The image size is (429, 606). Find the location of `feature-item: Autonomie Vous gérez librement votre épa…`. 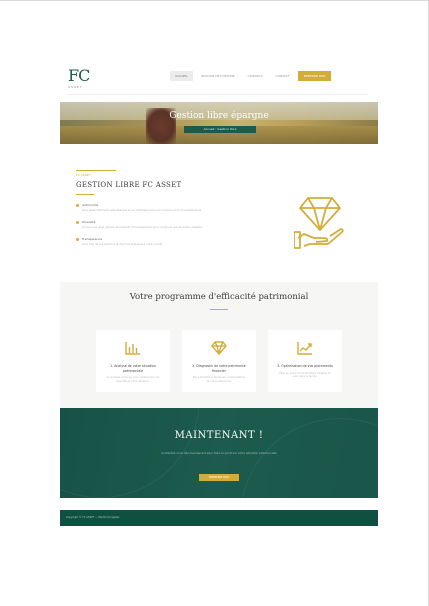

feature-item: Autonomie Vous gérez librement votre épa… is located at coordinates (167, 208).